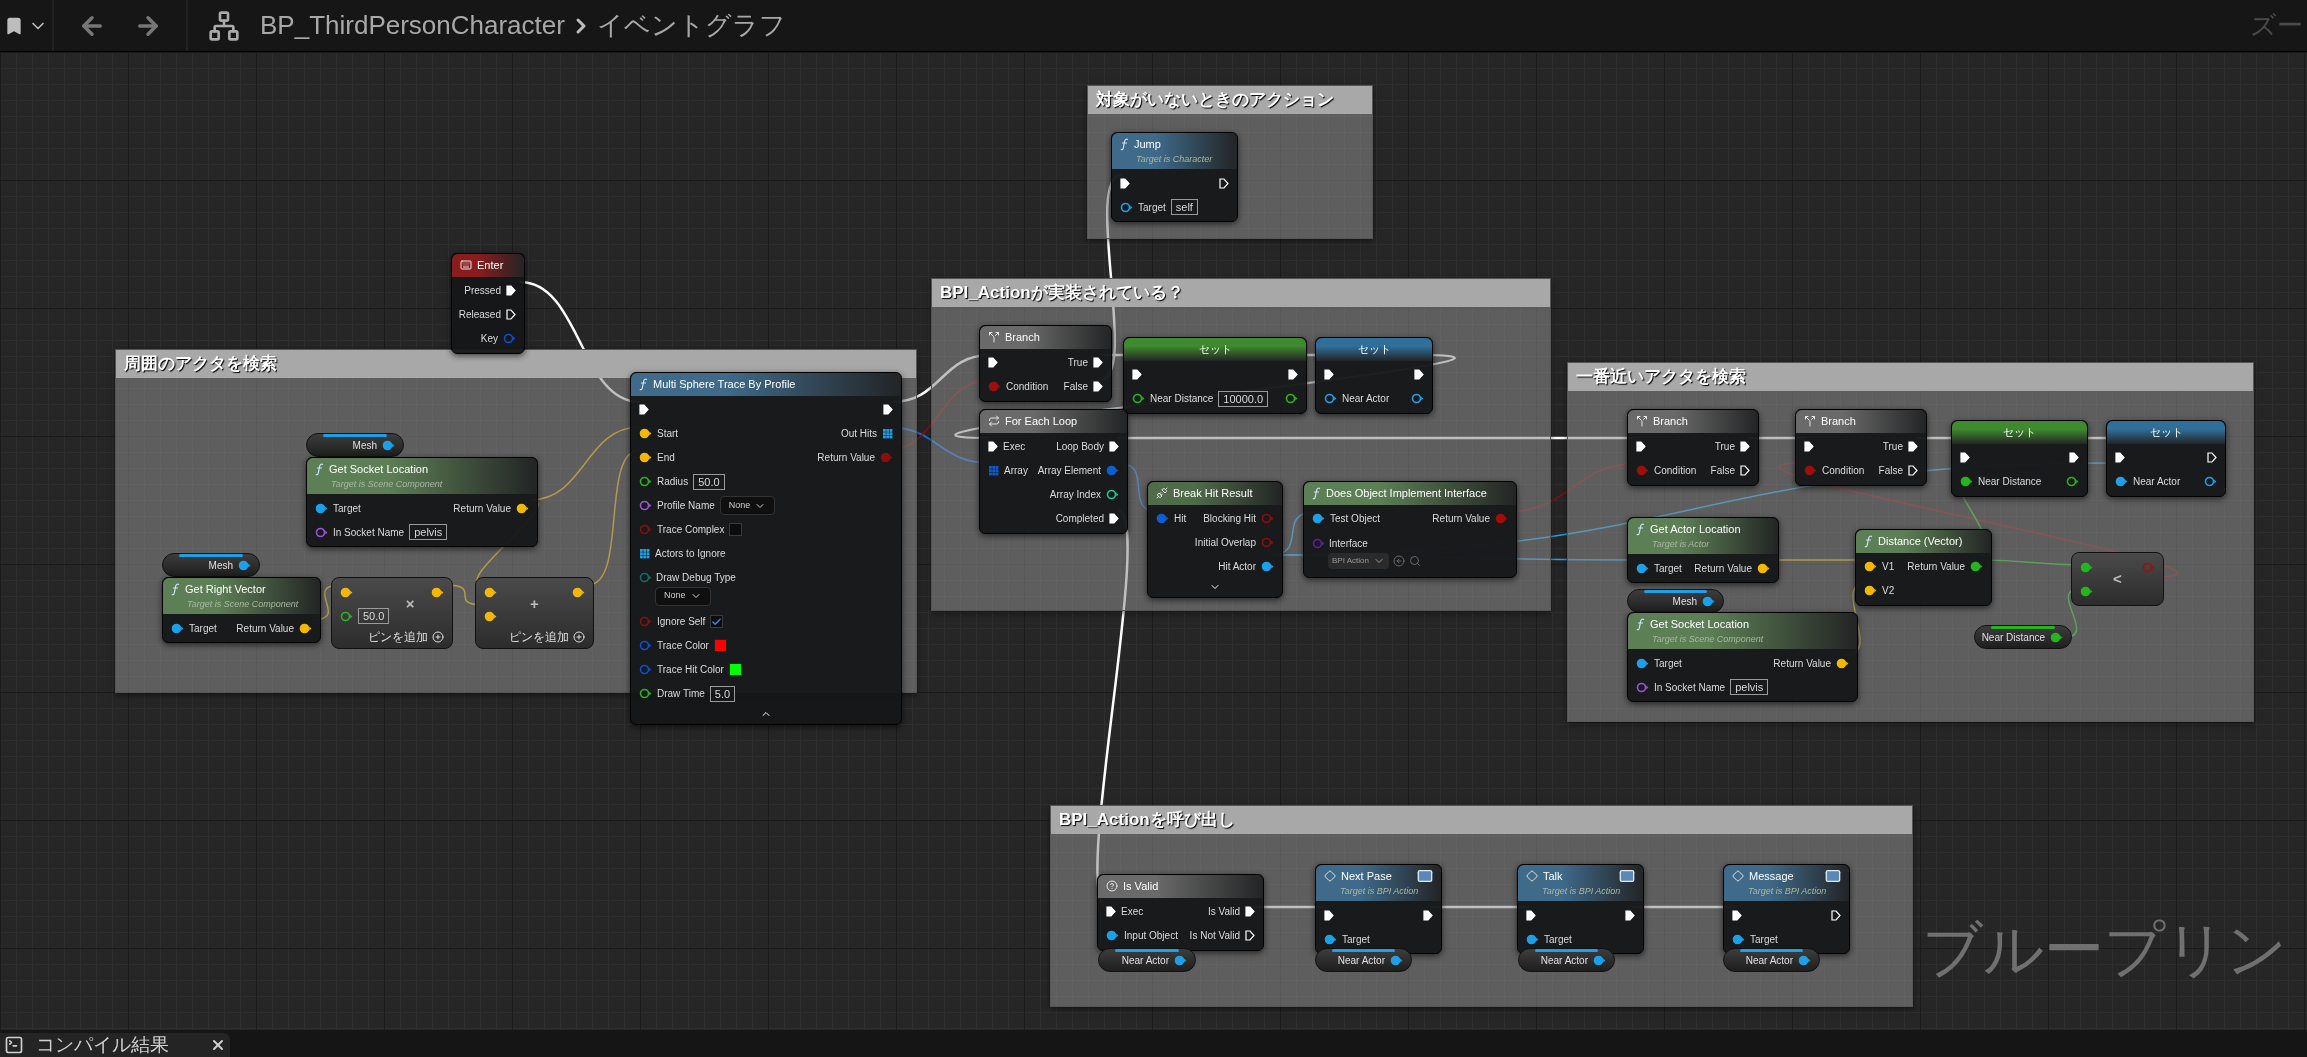 The image size is (2307, 1057). What do you see at coordinates (1174, 177) in the screenshot?
I see `blueprint-node: Jump Target is Character Target self` at bounding box center [1174, 177].